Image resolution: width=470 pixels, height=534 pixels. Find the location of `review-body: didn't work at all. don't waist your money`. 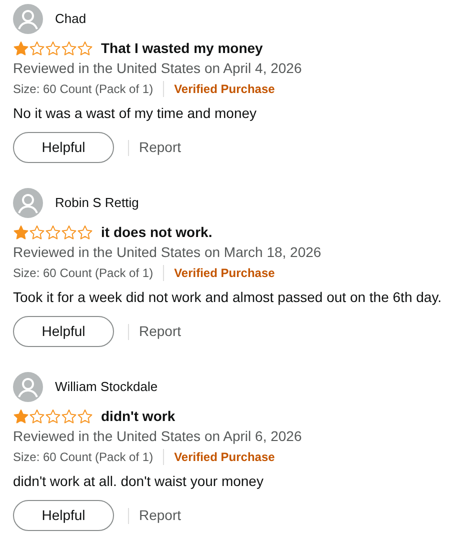

review-body: didn't work at all. don't waist your money is located at coordinates (138, 481).